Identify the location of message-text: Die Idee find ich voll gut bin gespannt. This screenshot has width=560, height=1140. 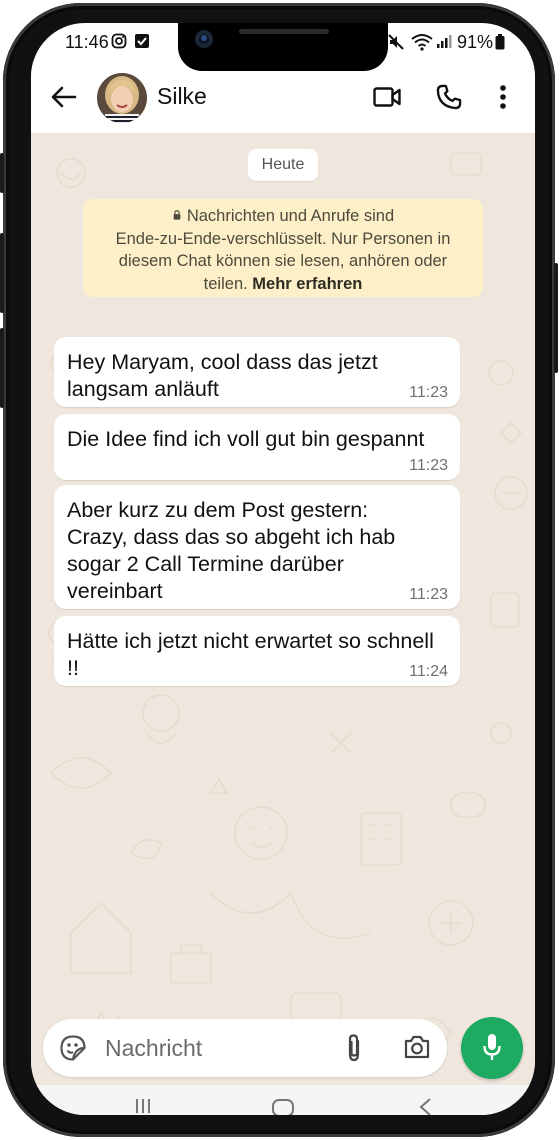
(246, 439).